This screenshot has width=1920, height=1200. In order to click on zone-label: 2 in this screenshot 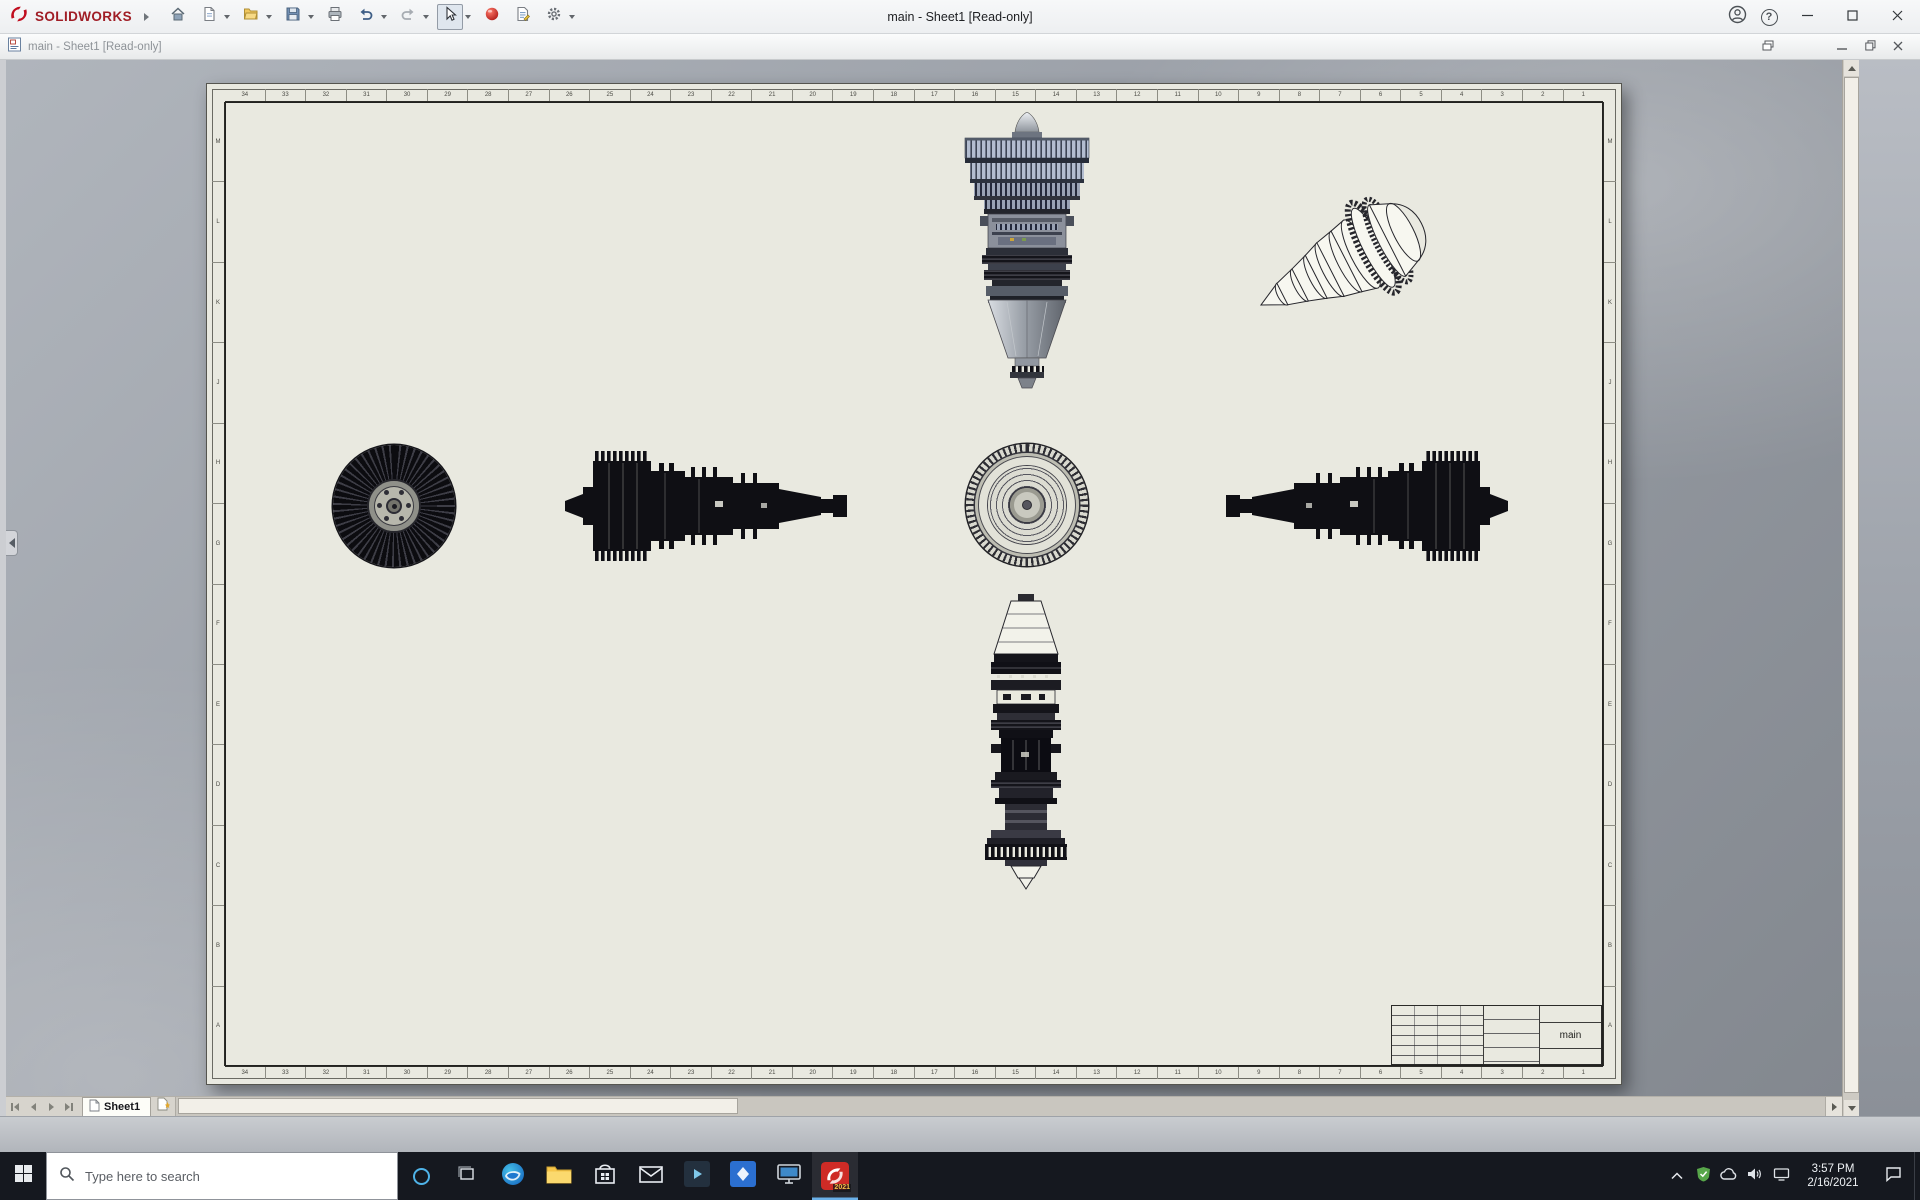, I will do `click(1543, 95)`.